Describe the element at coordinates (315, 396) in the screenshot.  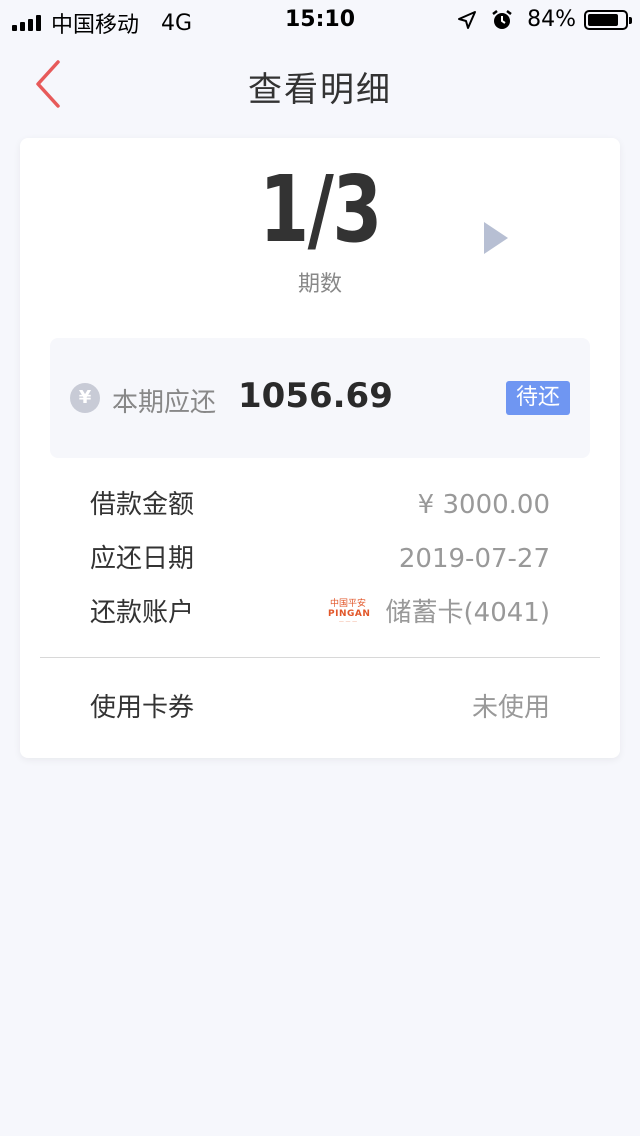
I see `due-amount: 1056.69` at that location.